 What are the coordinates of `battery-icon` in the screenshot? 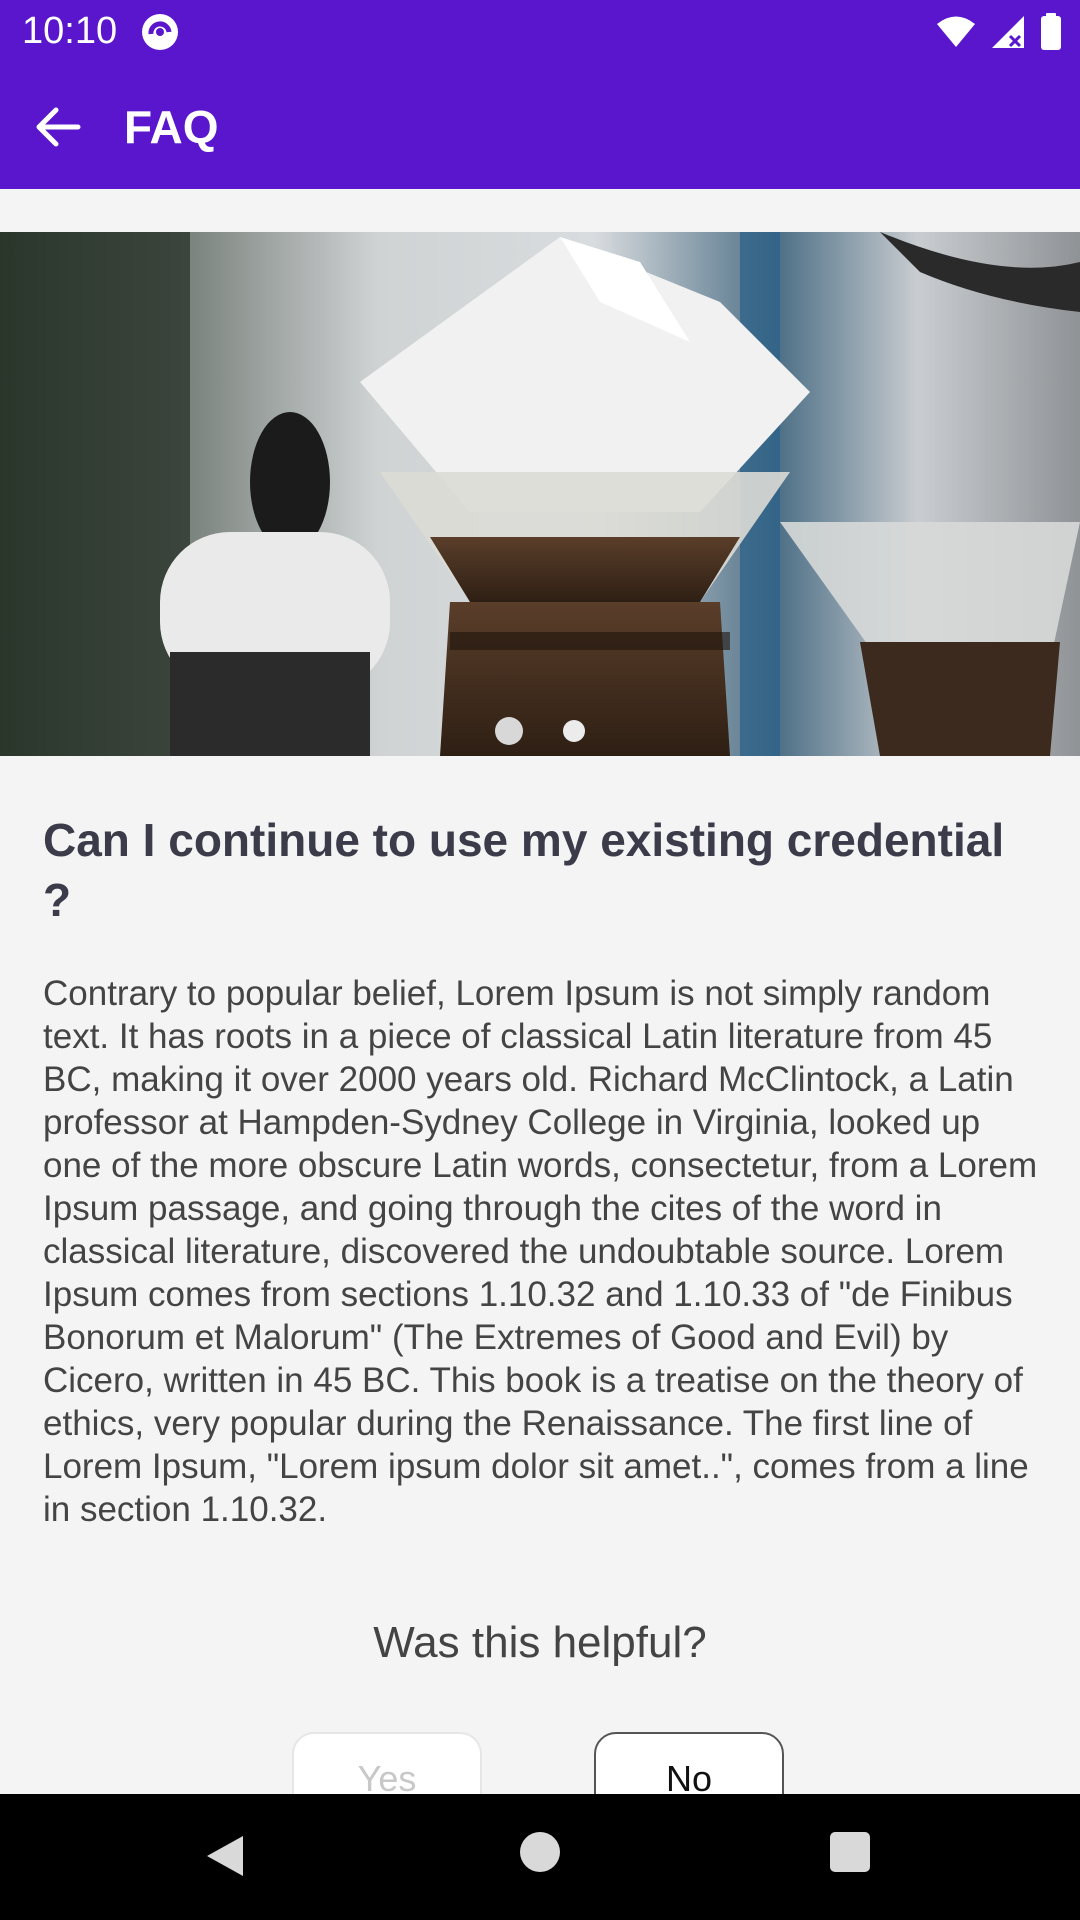 It's located at (1051, 31).